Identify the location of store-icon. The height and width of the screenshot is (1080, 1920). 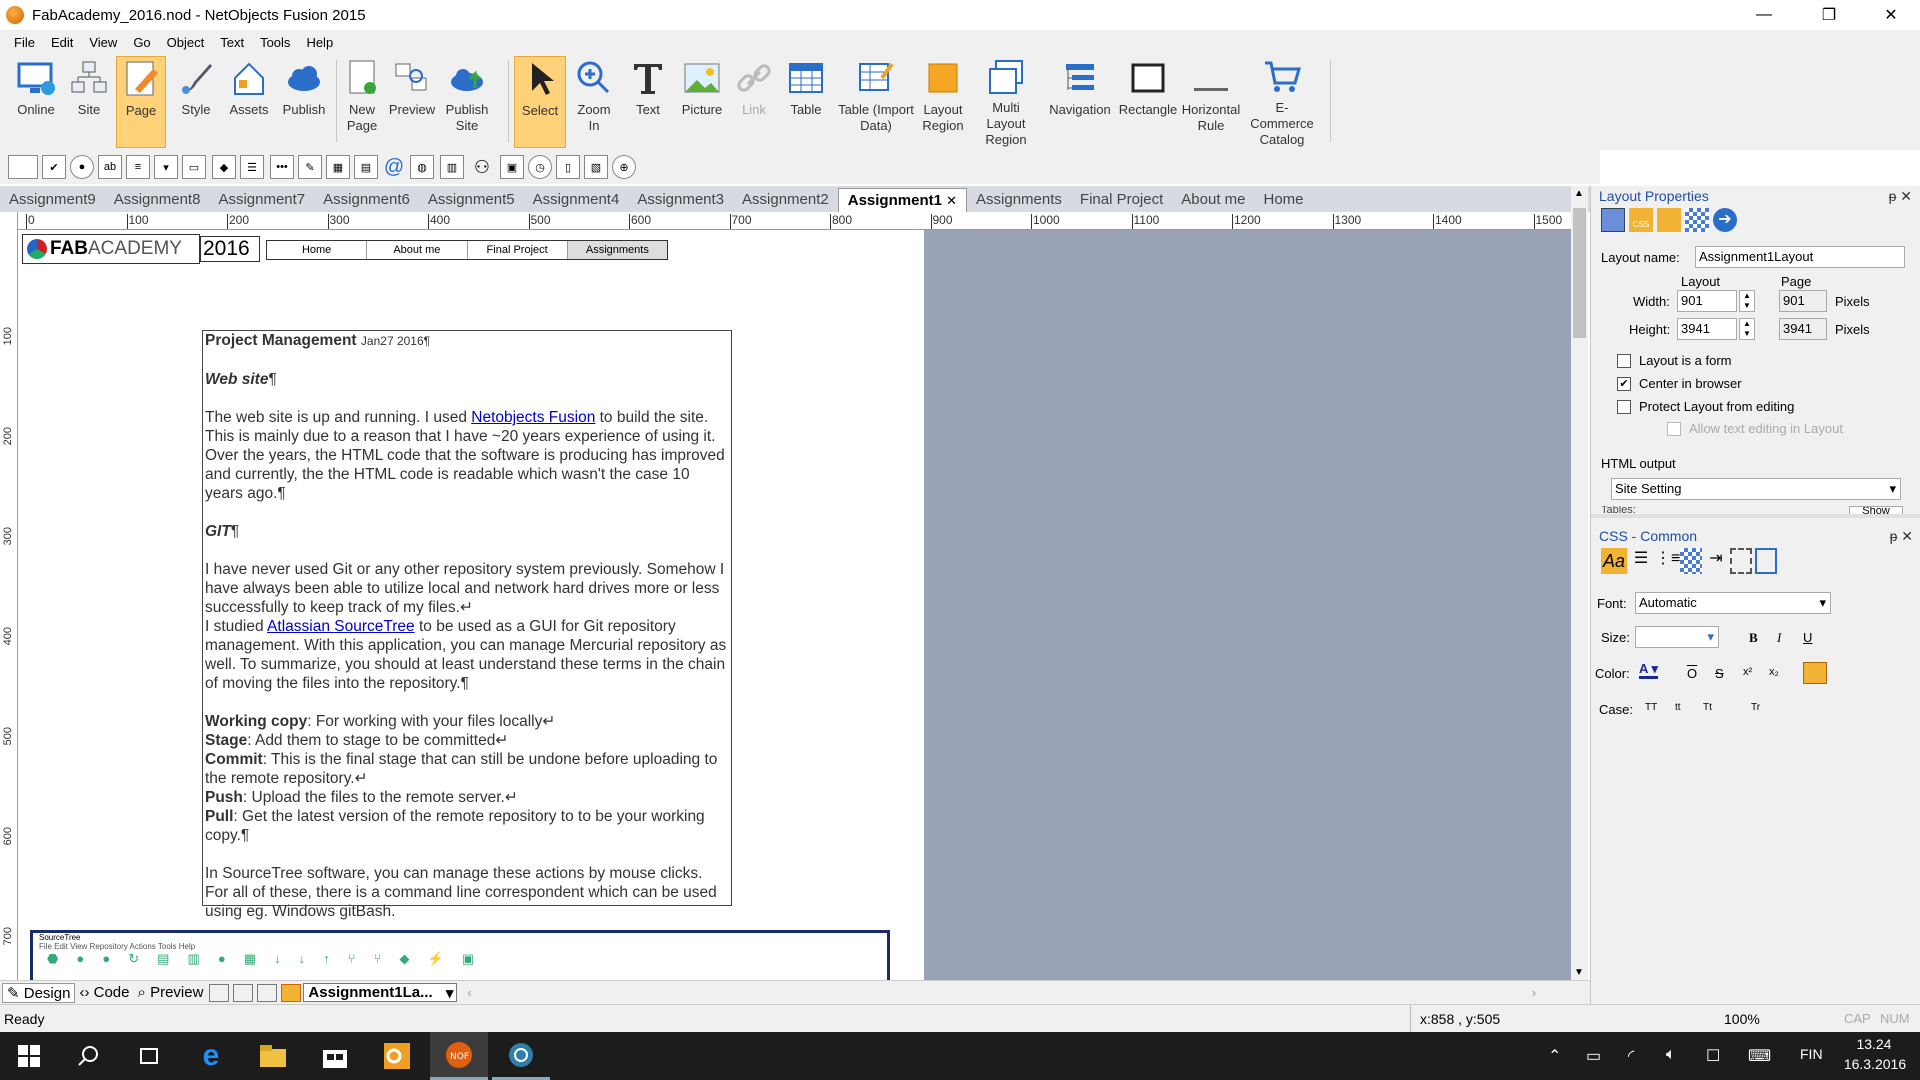
(335, 1056).